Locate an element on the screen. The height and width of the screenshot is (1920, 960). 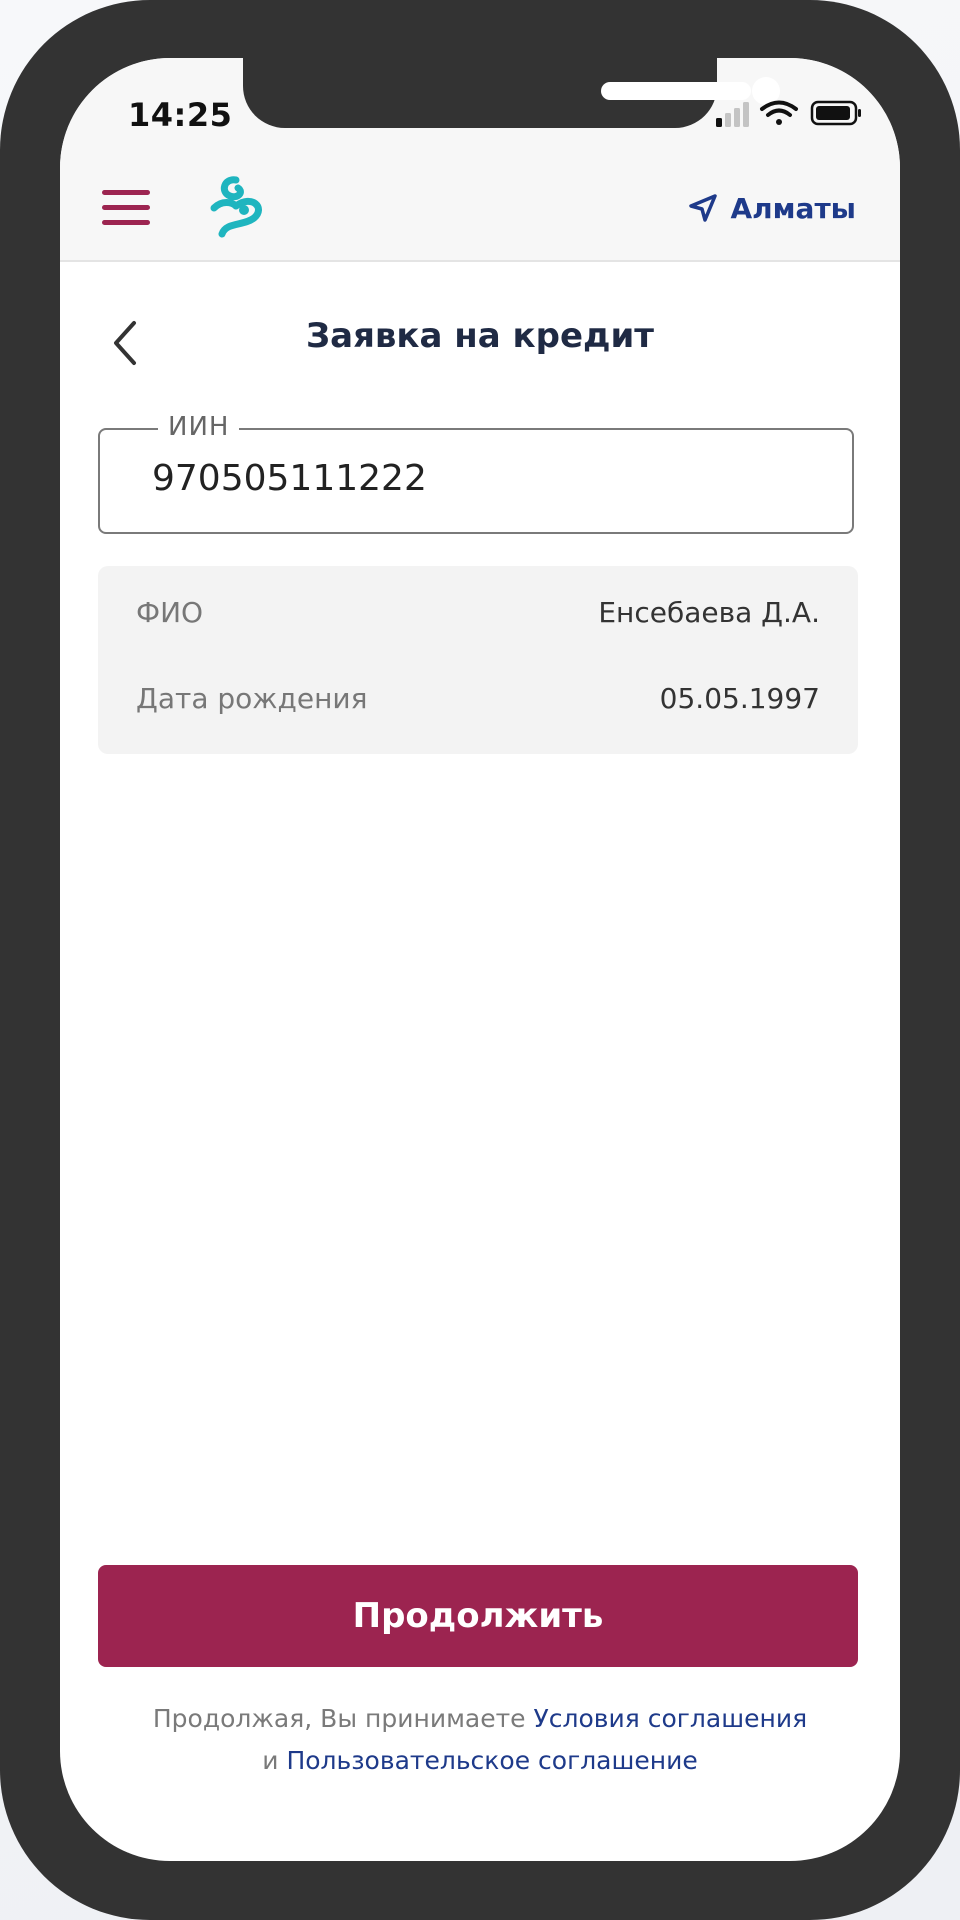
location-label: Алматы is located at coordinates (793, 208).